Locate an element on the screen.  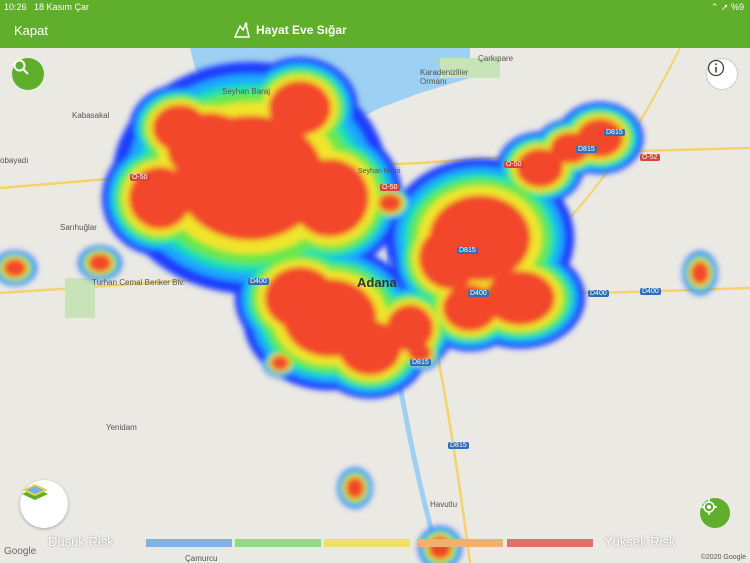
my-location-button is located at coordinates (715, 513).